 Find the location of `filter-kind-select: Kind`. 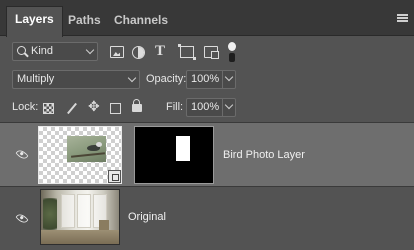

filter-kind-select: Kind is located at coordinates (55, 51).